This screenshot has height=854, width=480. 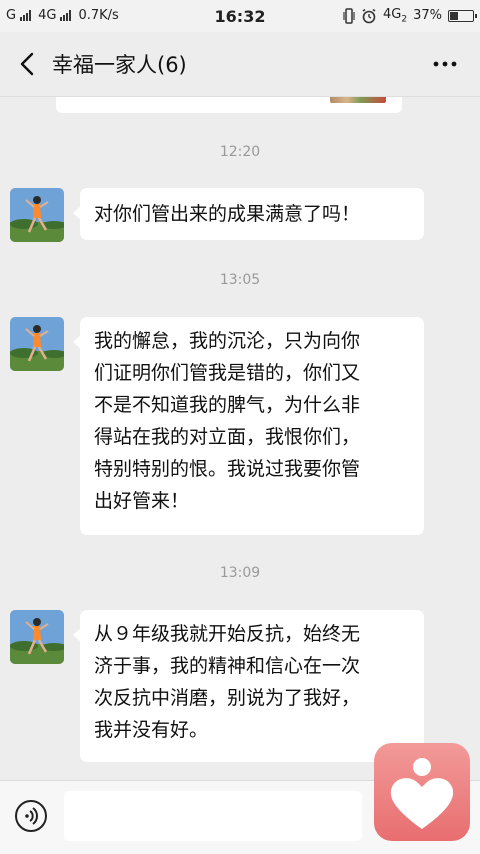 I want to click on previous-message-image, so click(x=358, y=100).